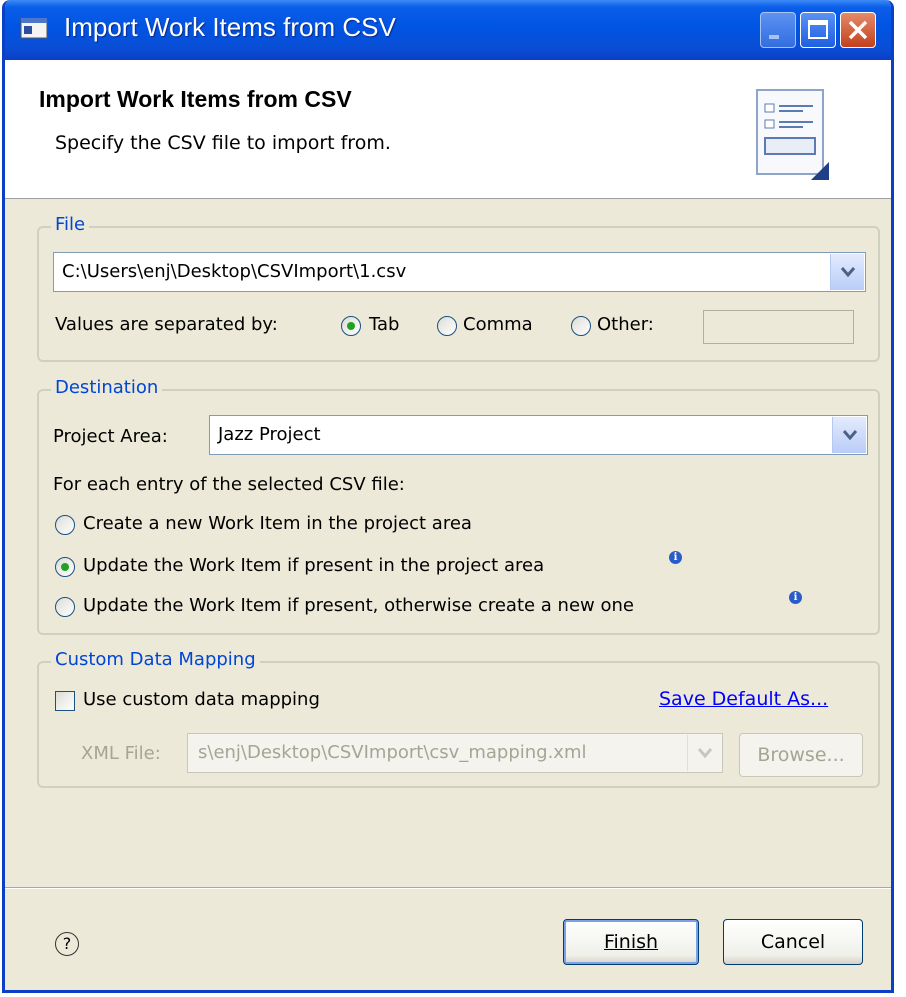 The image size is (906, 997). Describe the element at coordinates (778, 30) in the screenshot. I see `minimize-button` at that location.